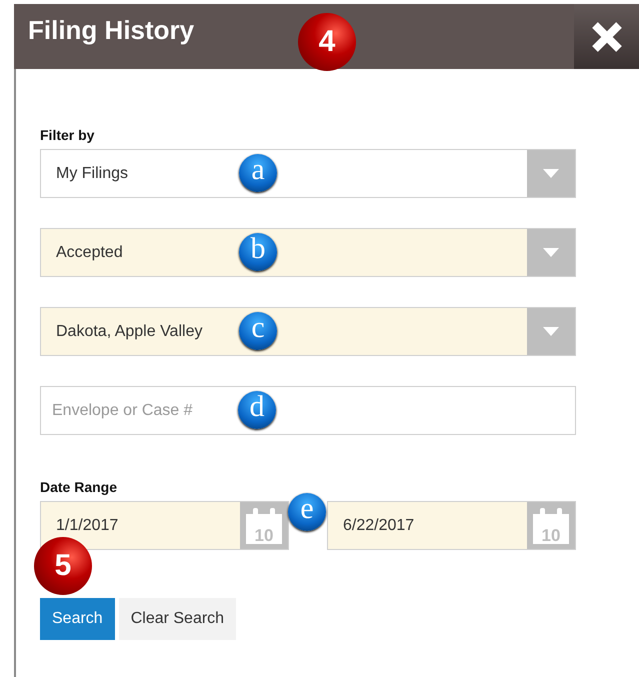  Describe the element at coordinates (327, 42) in the screenshot. I see `callout-marker: 4` at that location.